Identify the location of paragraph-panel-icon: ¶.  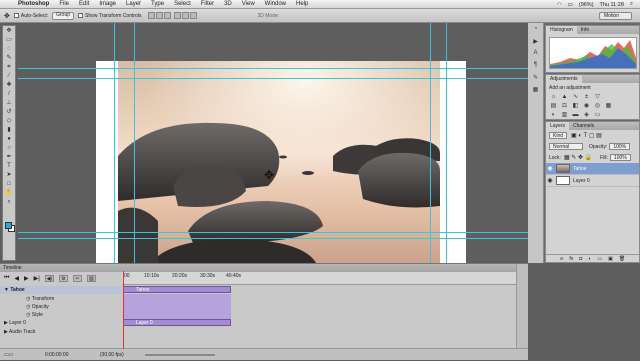
(536, 66).